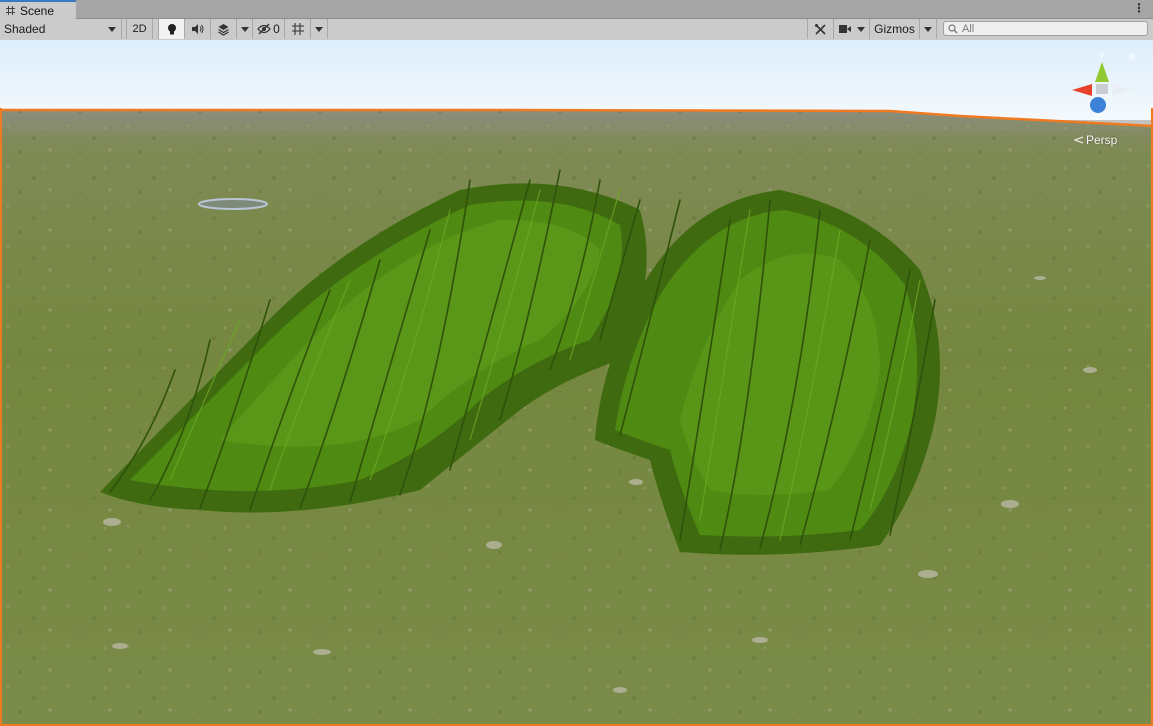 The width and height of the screenshot is (1153, 726). I want to click on tools-button, so click(820, 29).